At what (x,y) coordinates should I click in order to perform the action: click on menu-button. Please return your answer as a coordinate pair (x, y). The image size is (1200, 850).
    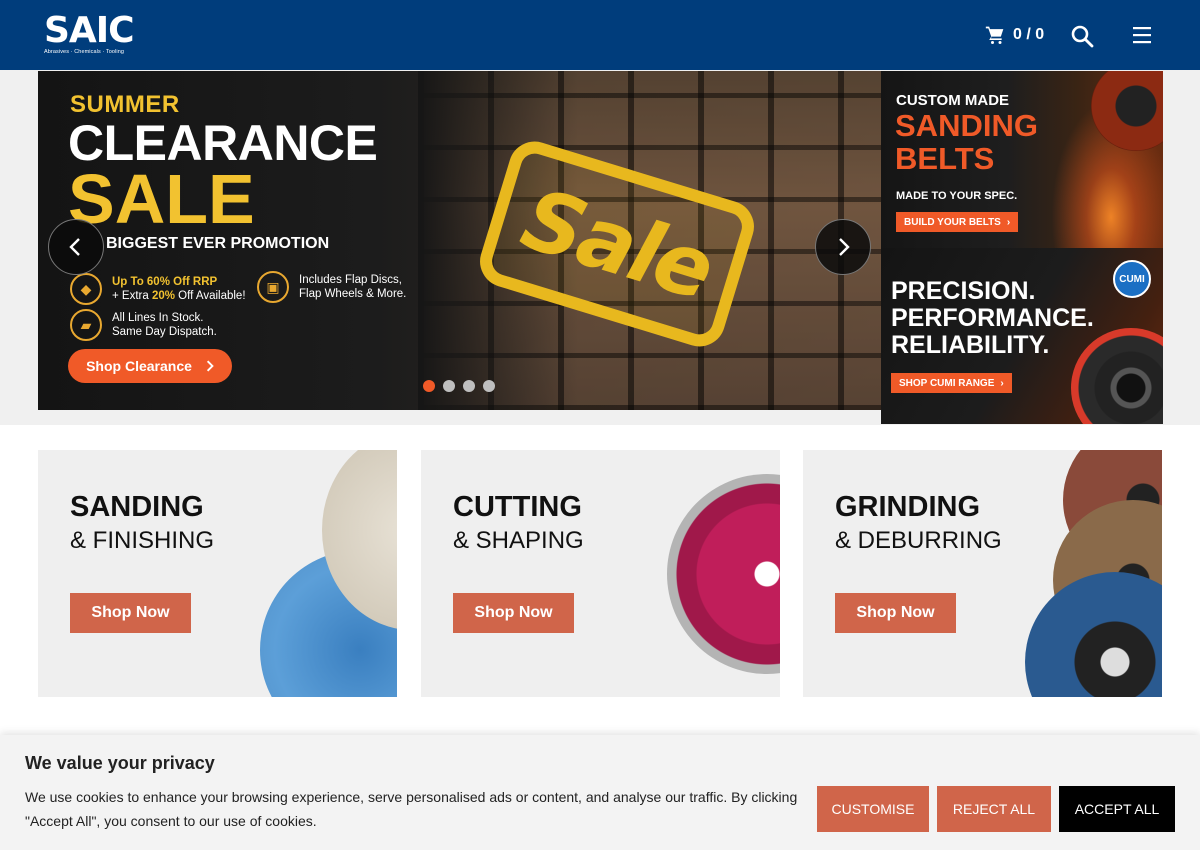
    Looking at the image, I should click on (1142, 35).